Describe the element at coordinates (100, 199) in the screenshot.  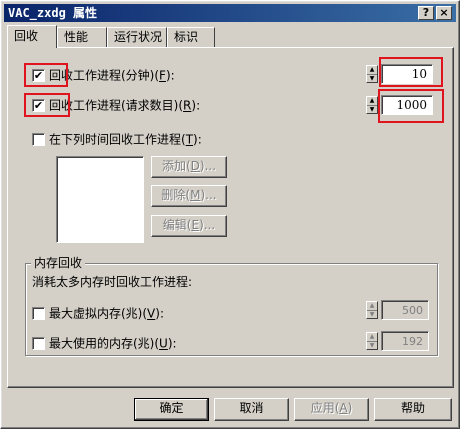
I see `schedule-times-list` at that location.